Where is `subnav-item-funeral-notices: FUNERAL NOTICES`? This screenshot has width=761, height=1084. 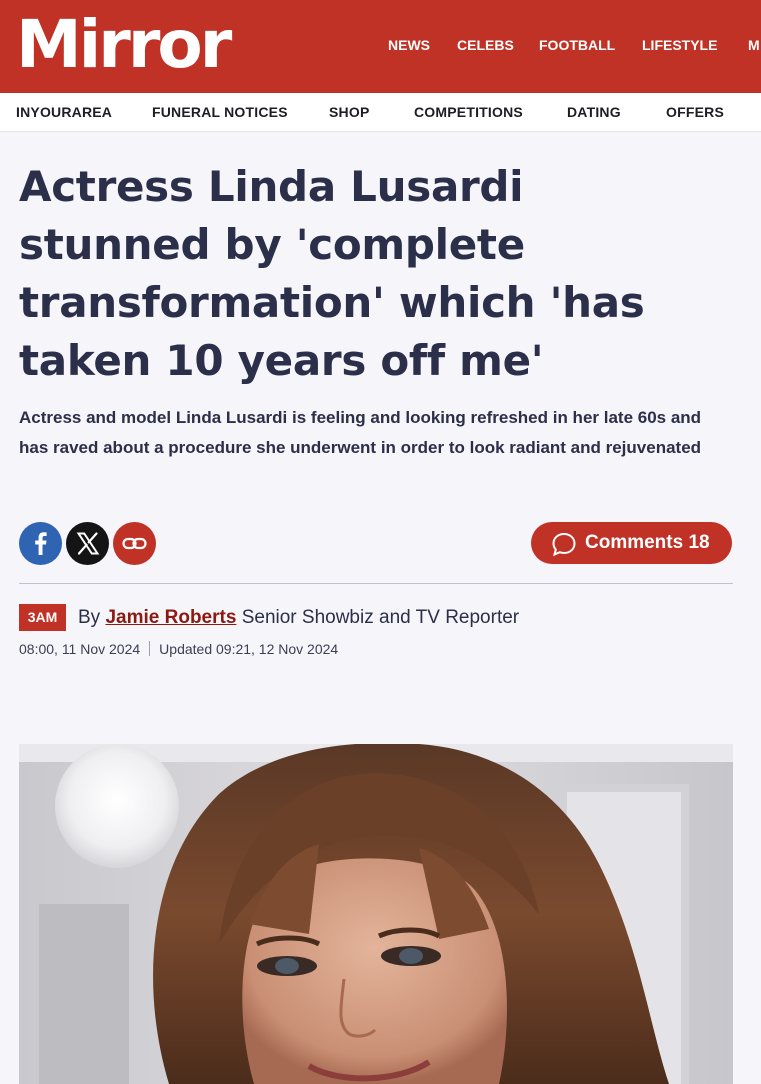 subnav-item-funeral-notices: FUNERAL NOTICES is located at coordinates (220, 112).